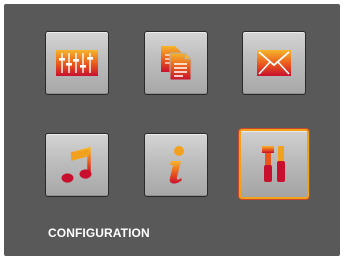  I want to click on music-tile, so click(77, 165).